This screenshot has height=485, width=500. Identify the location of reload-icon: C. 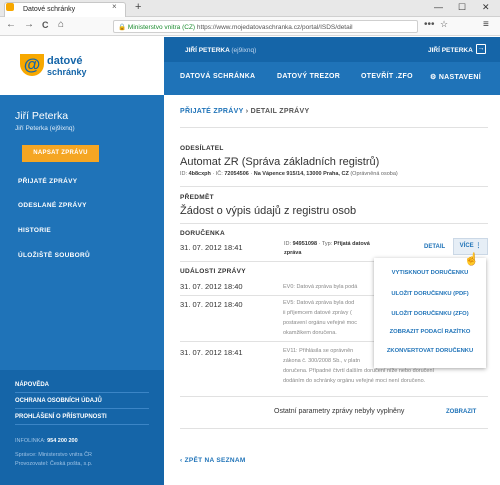
(45, 25).